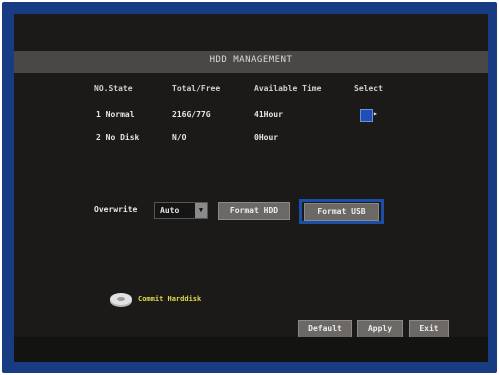 The width and height of the screenshot is (499, 375). Describe the element at coordinates (201, 210) in the screenshot. I see `chevron-down-icon: ▼` at that location.